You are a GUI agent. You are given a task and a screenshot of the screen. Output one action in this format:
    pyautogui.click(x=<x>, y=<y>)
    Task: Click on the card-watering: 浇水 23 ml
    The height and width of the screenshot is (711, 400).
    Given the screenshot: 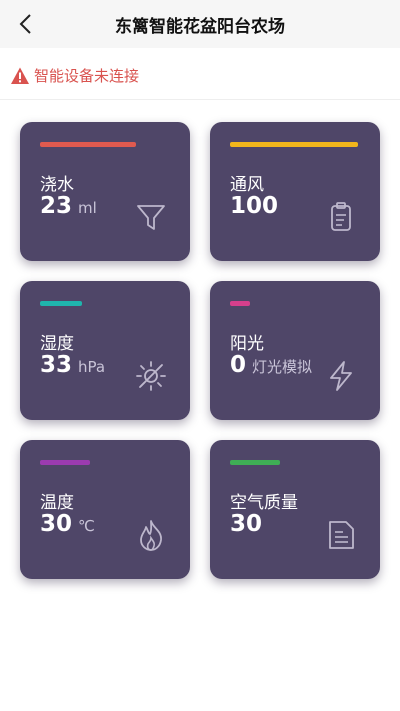 What is the action you would take?
    pyautogui.click(x=105, y=191)
    